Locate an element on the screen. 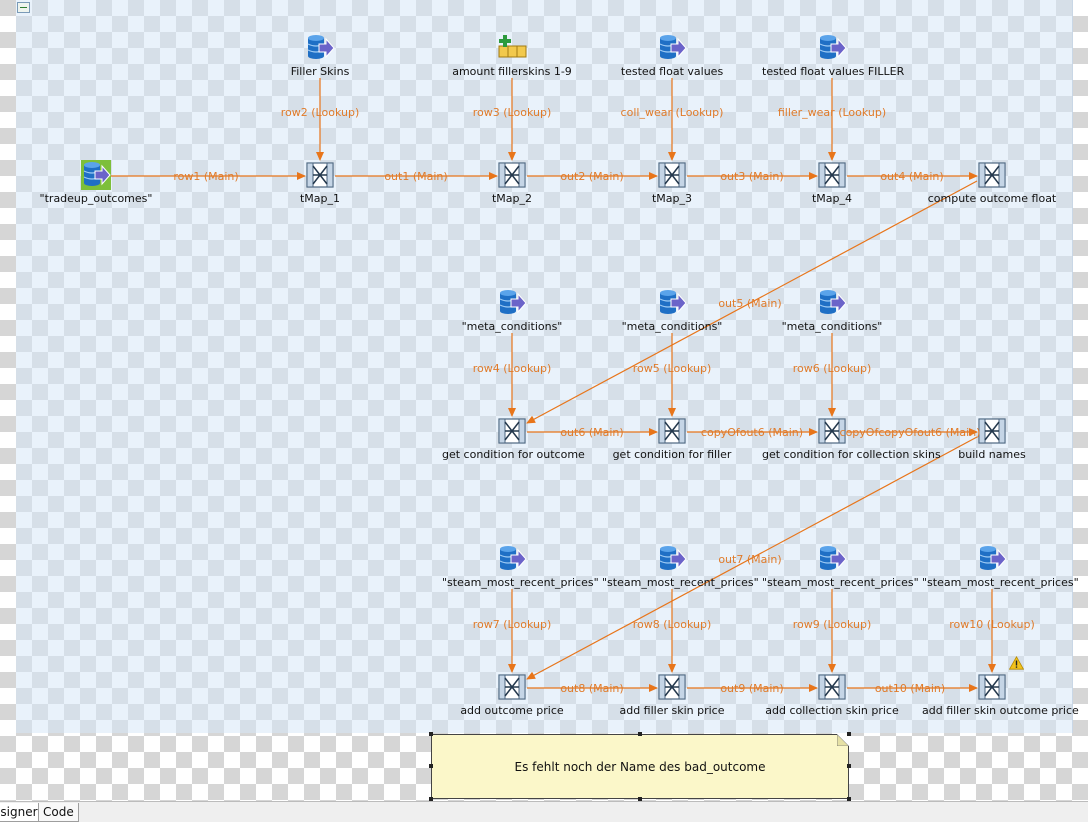  component-tested-float-values: tested float values is located at coordinates (672, 55).